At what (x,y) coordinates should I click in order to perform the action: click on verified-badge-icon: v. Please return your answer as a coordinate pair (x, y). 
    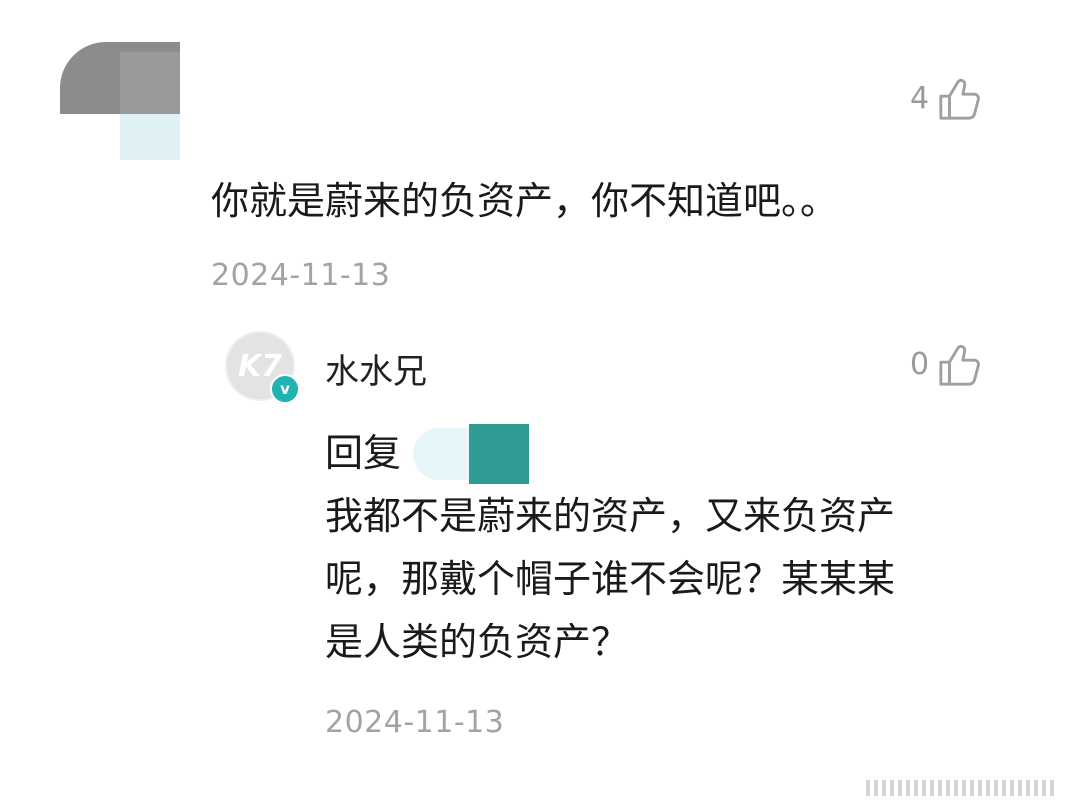
    Looking at the image, I should click on (285, 389).